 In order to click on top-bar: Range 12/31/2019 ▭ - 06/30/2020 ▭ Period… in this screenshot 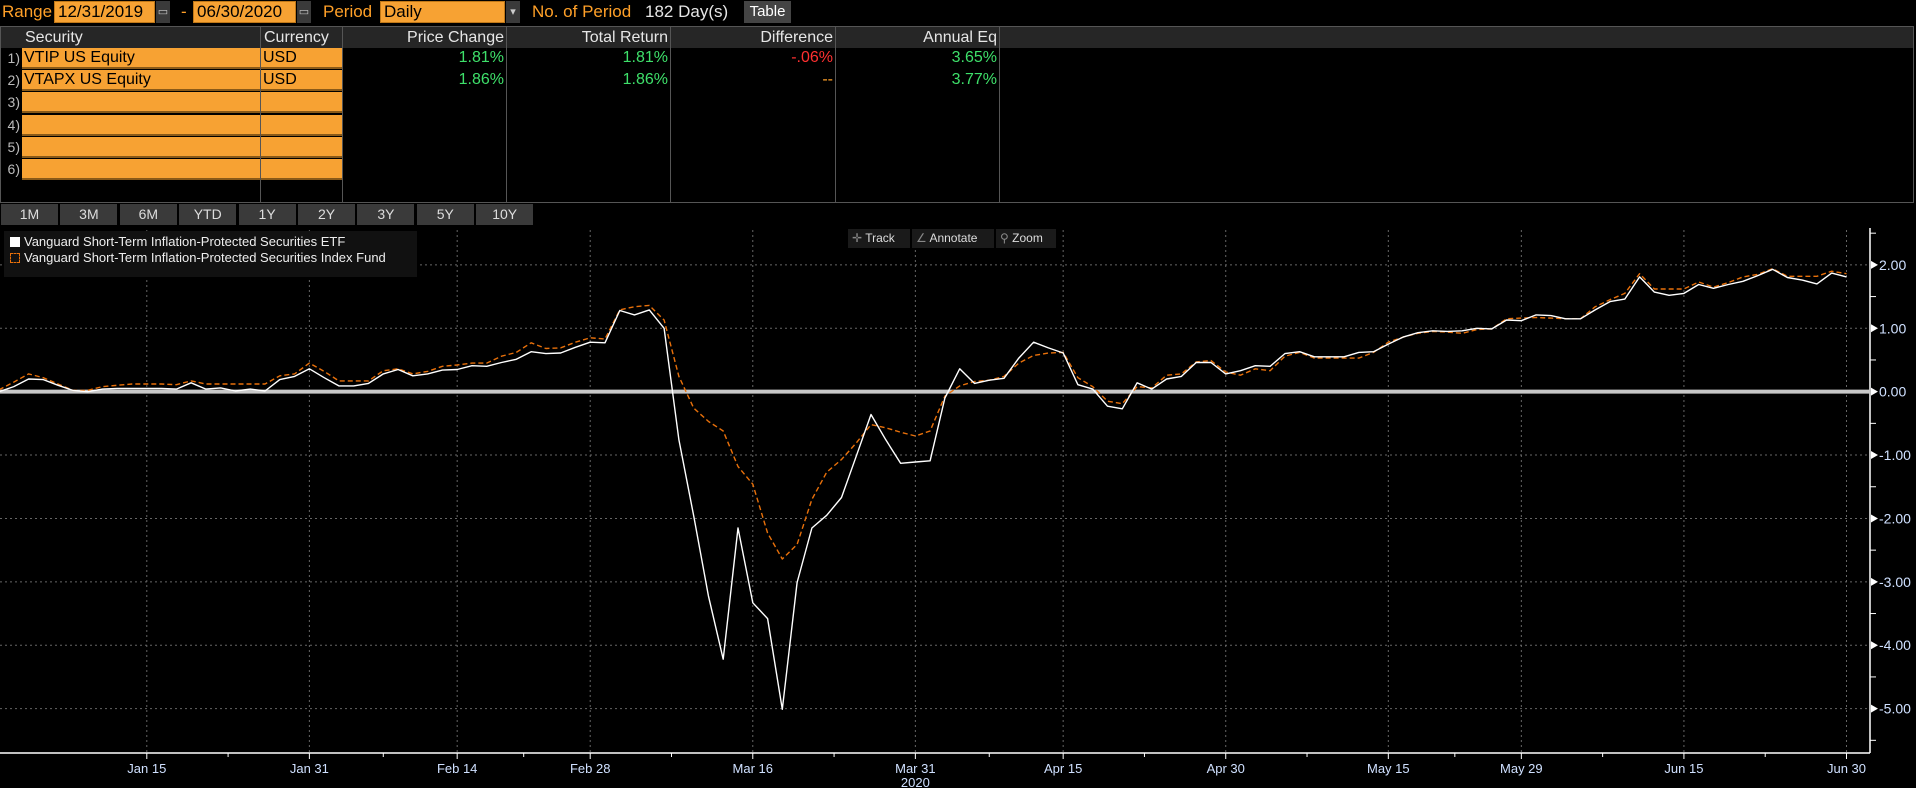, I will do `click(958, 12)`.